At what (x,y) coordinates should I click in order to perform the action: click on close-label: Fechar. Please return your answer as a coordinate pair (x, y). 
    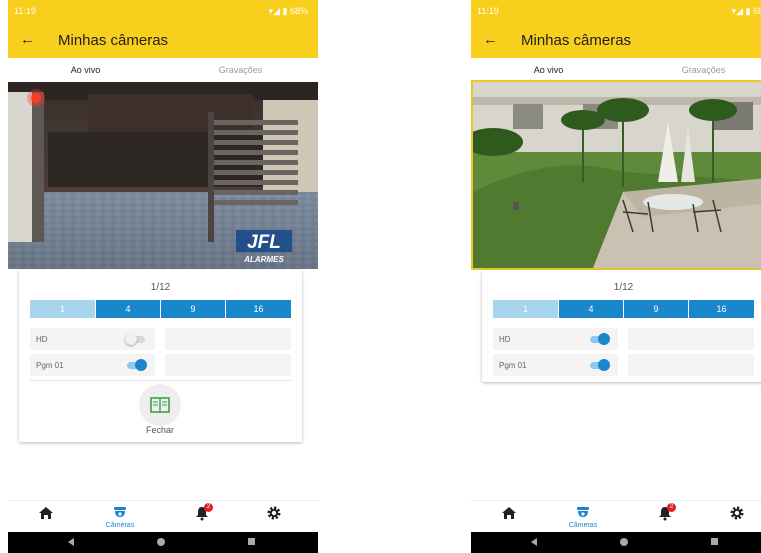
    Looking at the image, I should click on (160, 430).